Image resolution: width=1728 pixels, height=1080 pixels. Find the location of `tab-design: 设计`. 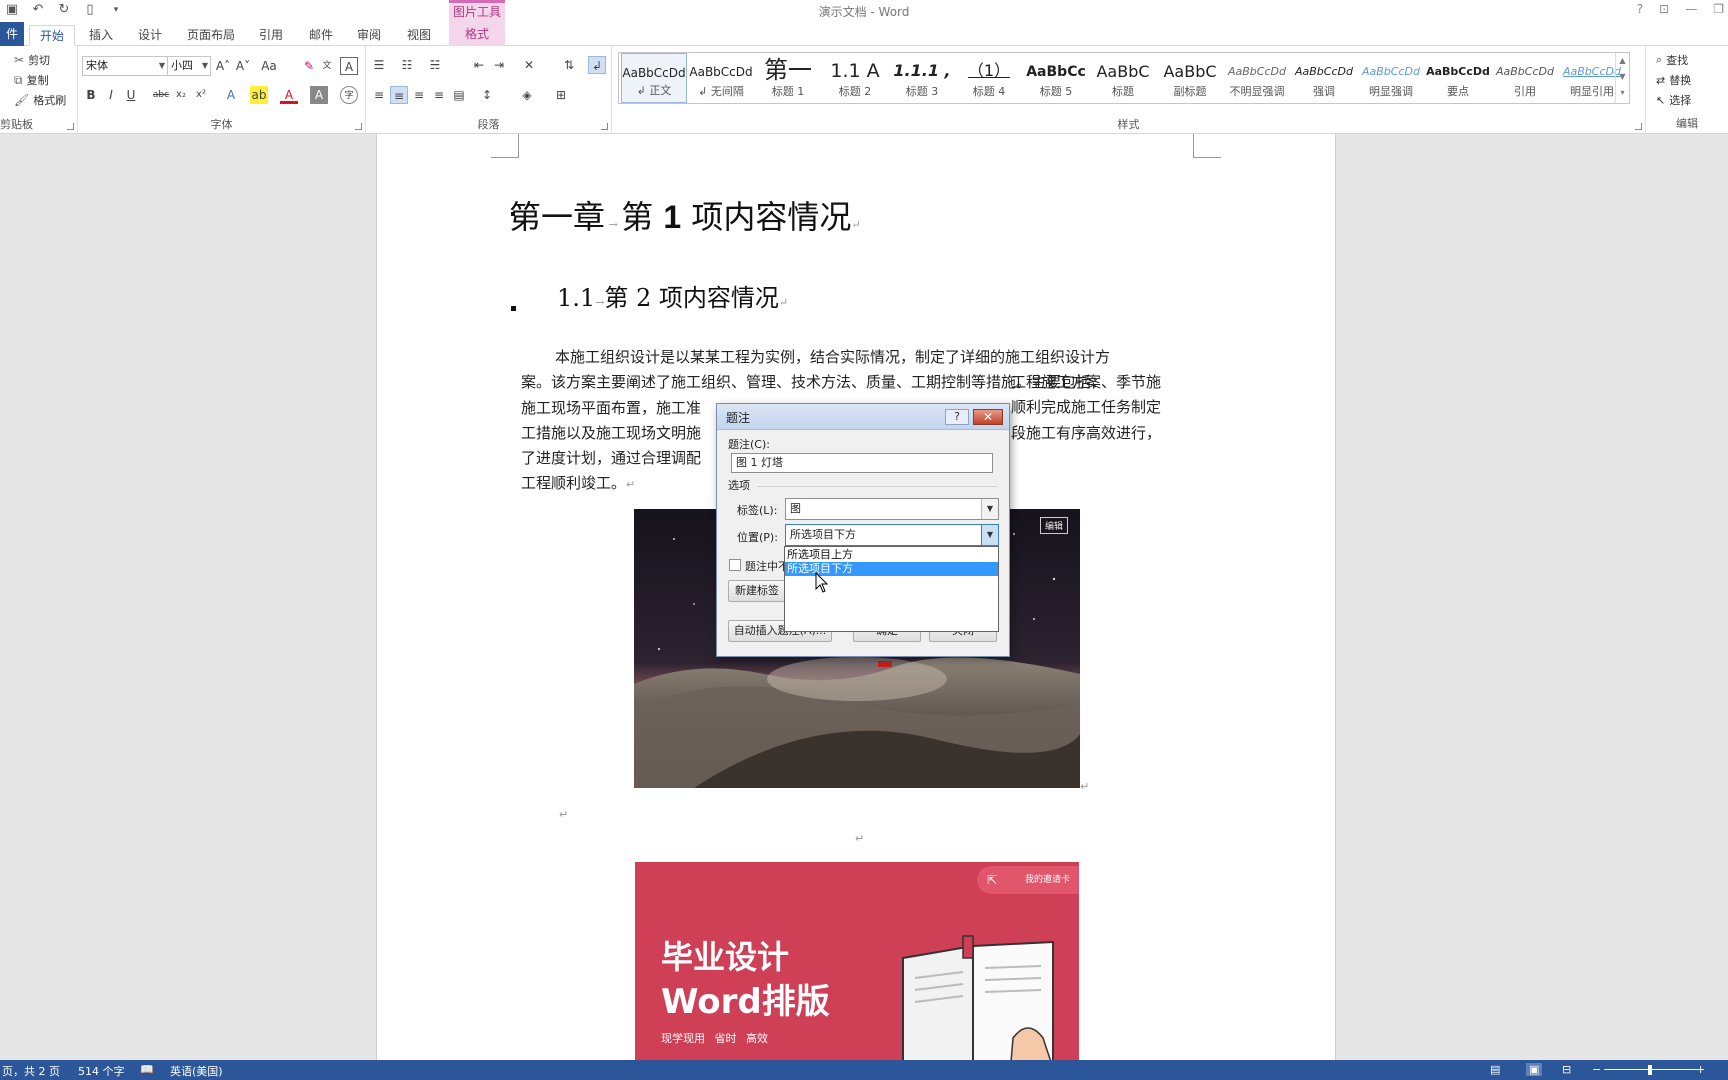

tab-design: 设计 is located at coordinates (150, 35).